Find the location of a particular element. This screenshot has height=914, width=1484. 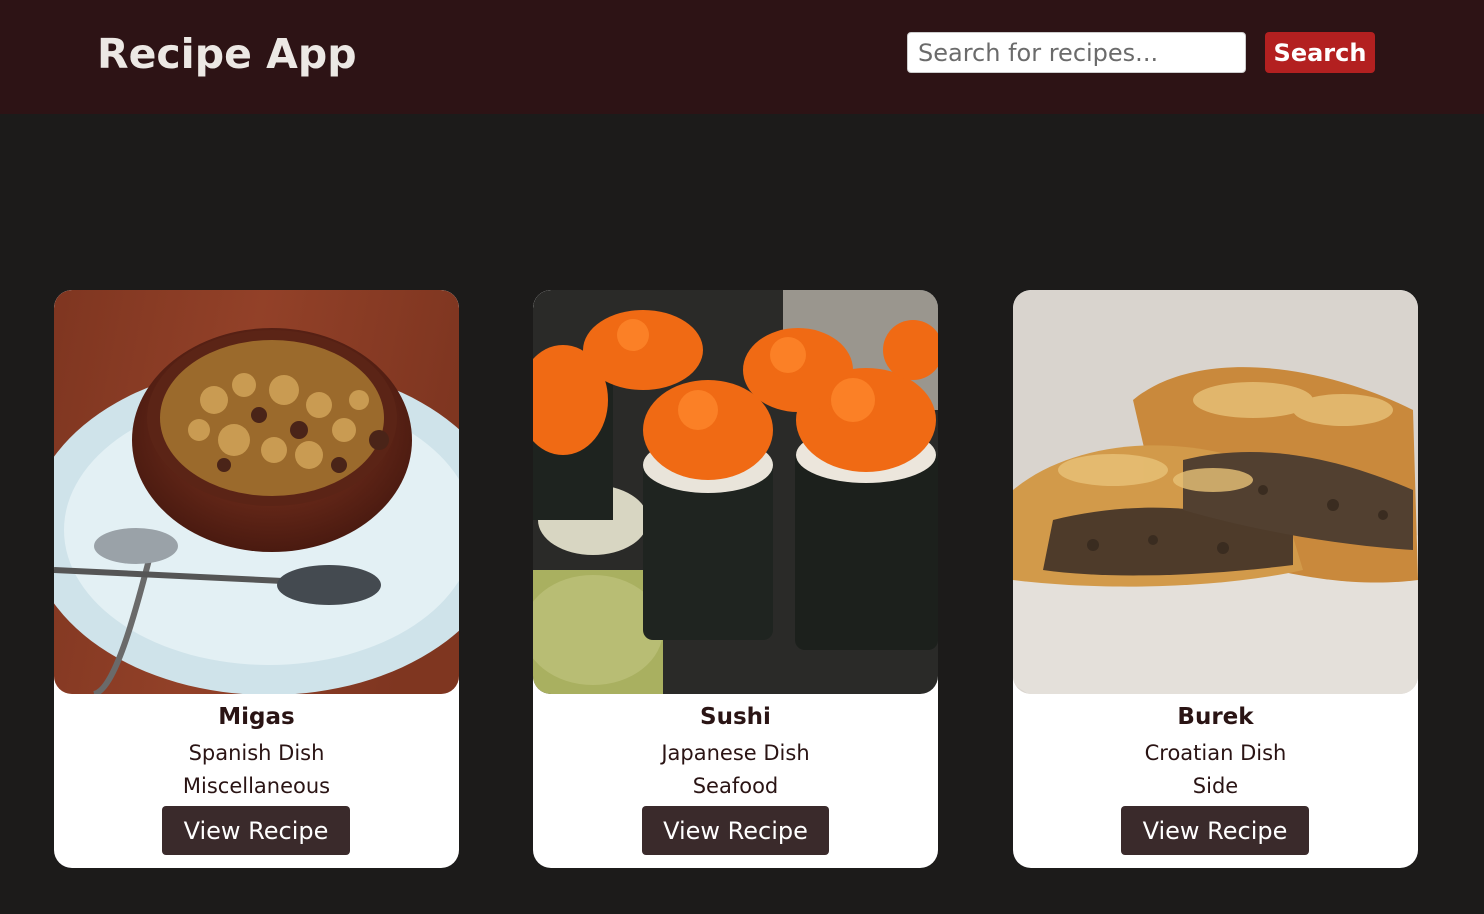

recipe-area: Croatian Dish is located at coordinates (1215, 753).